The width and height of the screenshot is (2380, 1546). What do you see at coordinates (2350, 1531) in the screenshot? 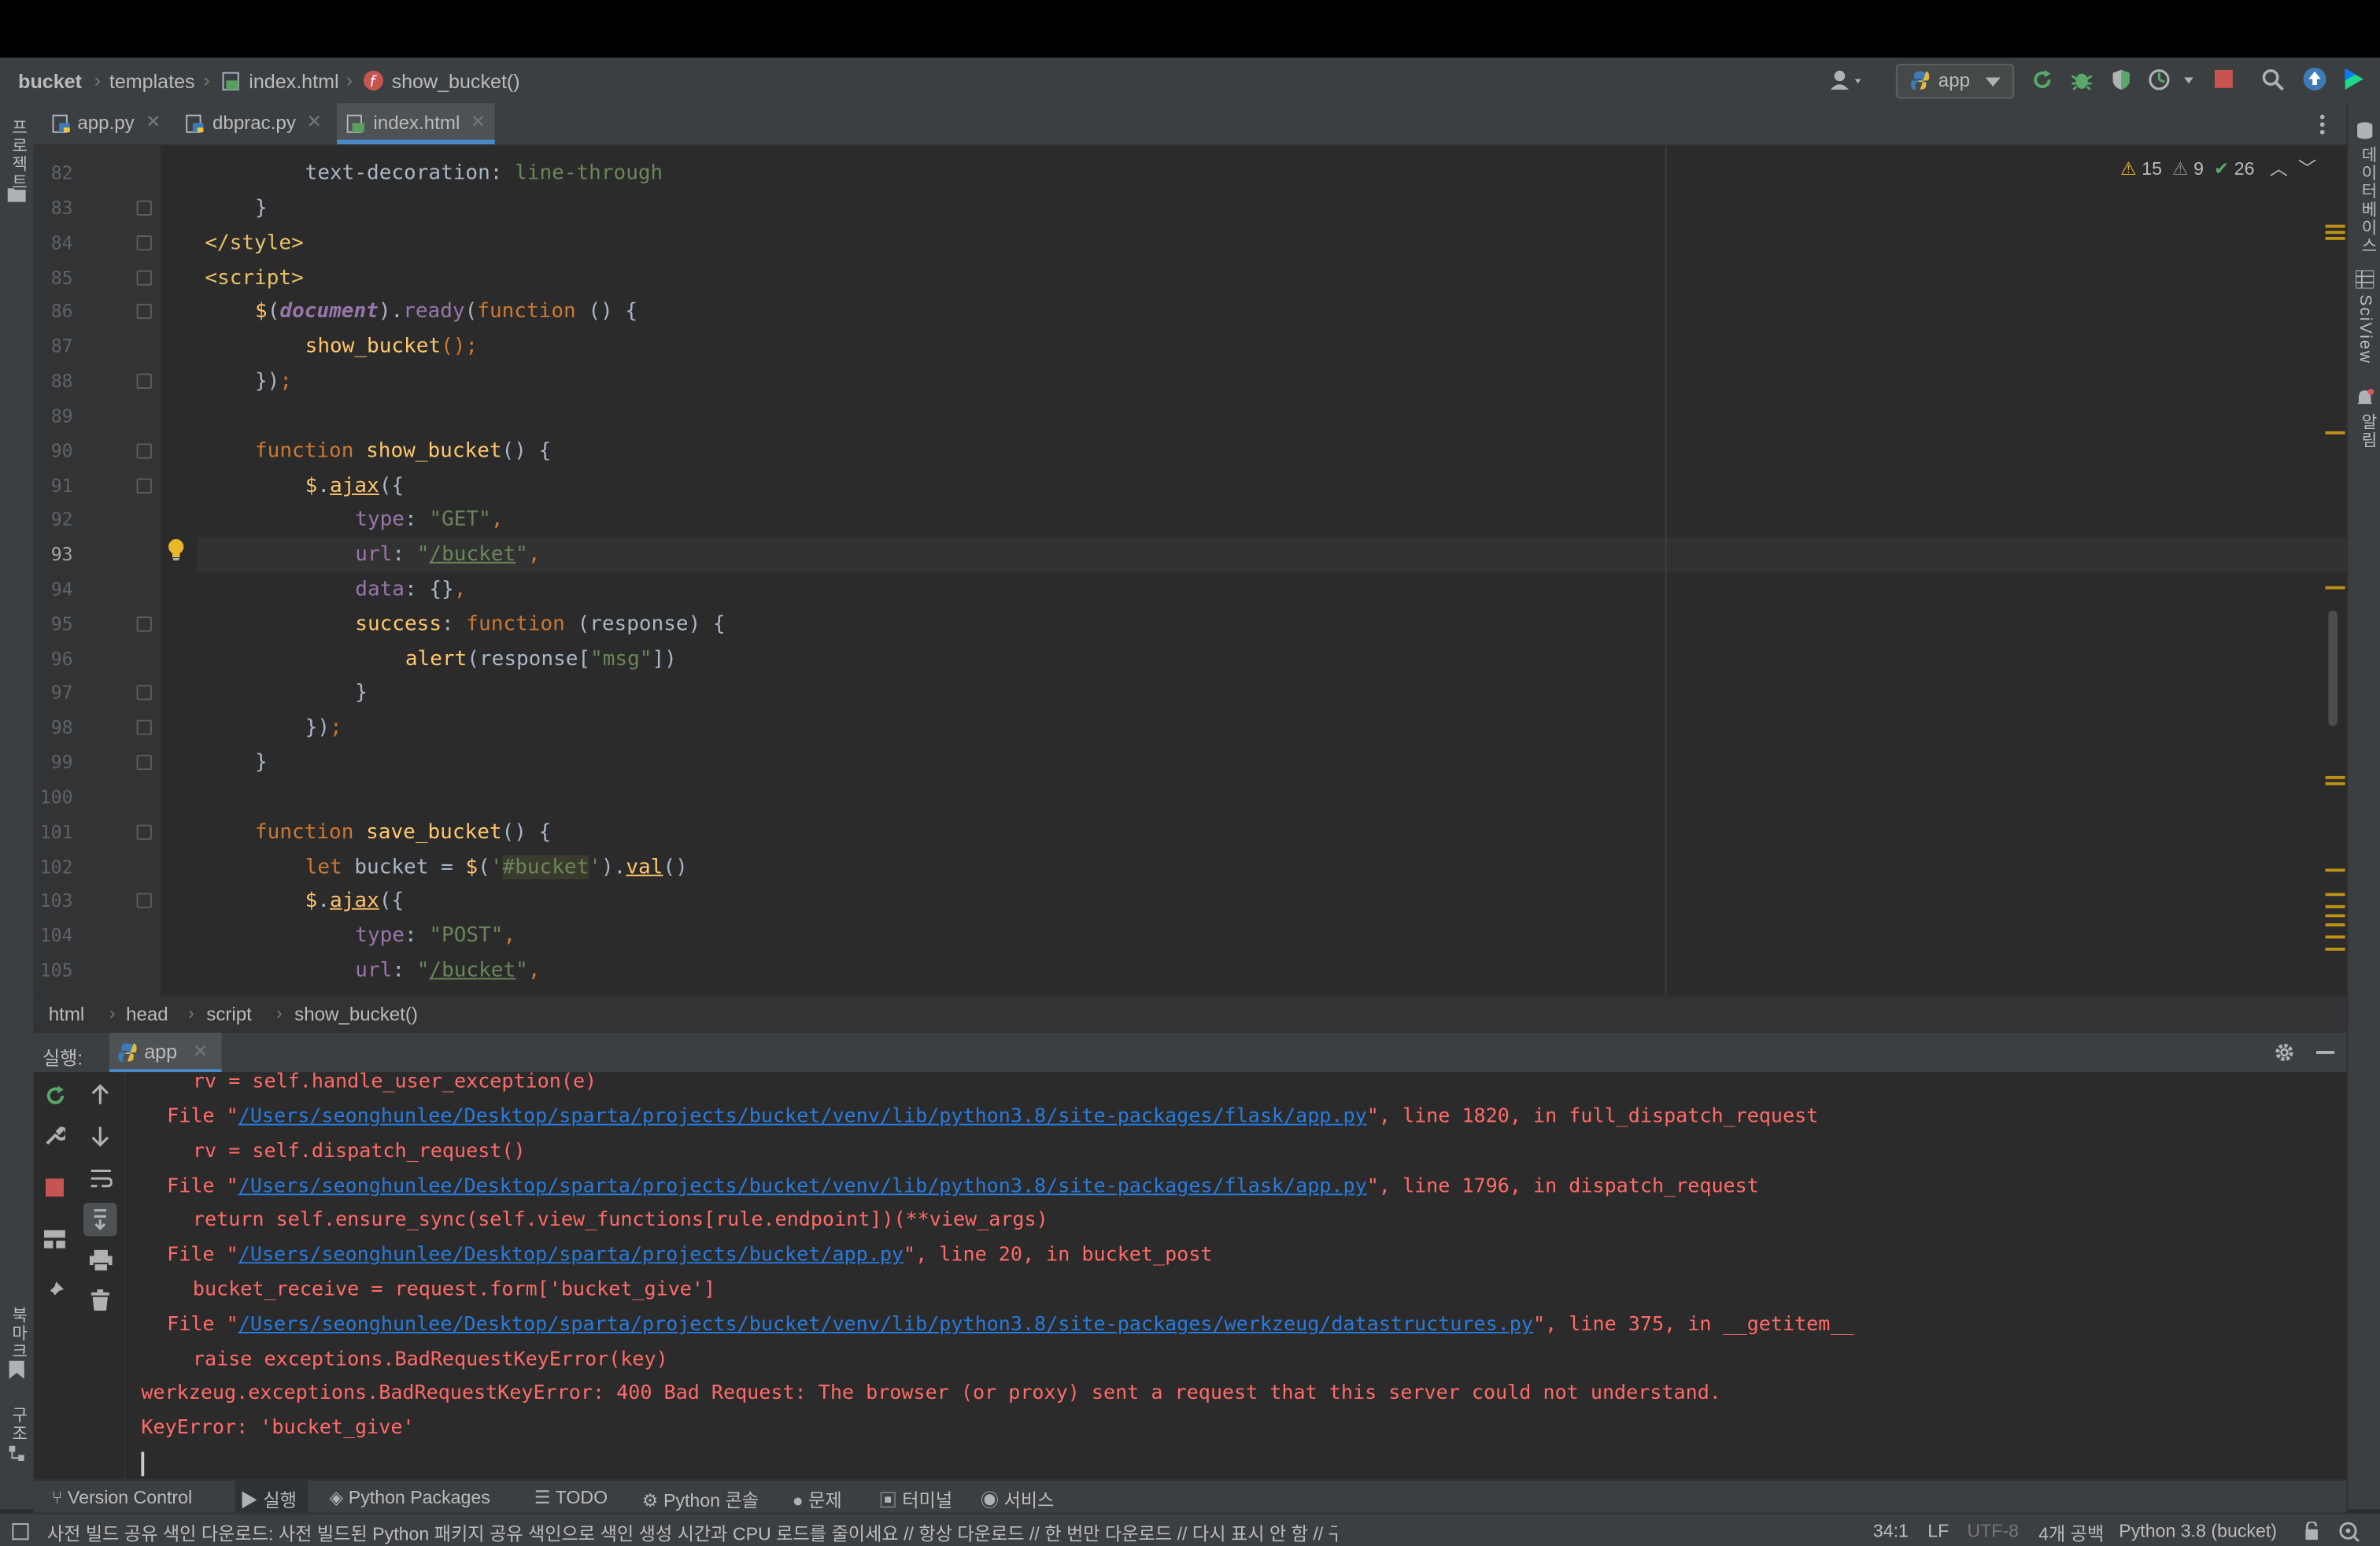
I see `inspector-icon` at bounding box center [2350, 1531].